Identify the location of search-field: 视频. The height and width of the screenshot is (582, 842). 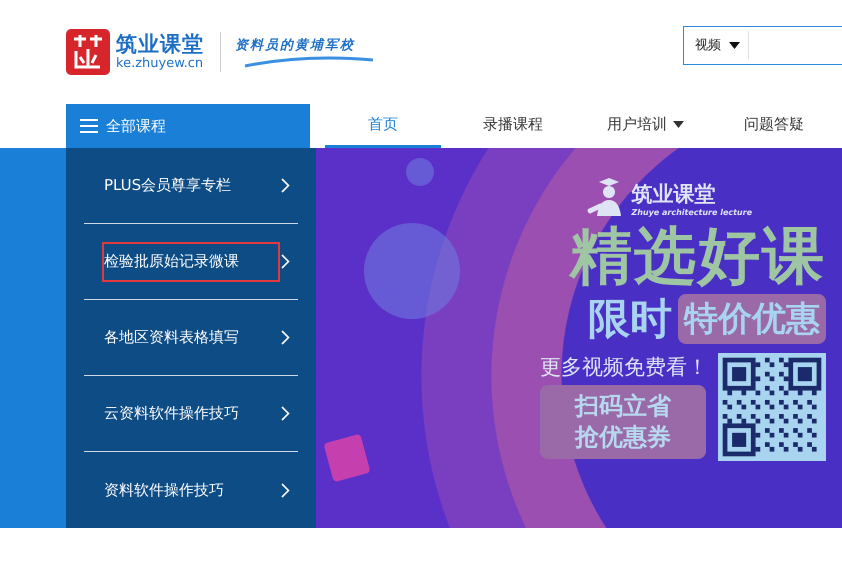
(762, 45).